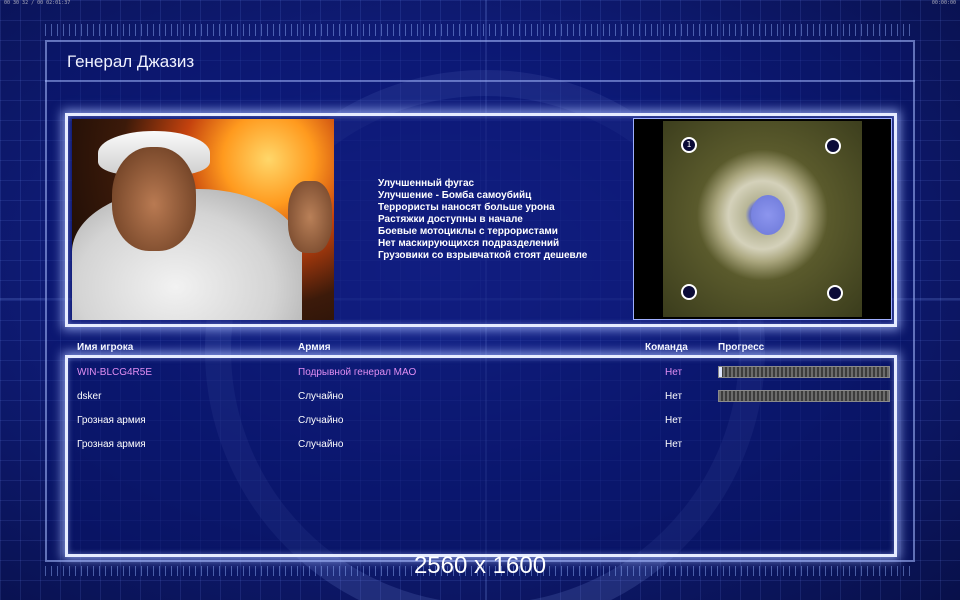 The image size is (960, 600). Describe the element at coordinates (426, 183) in the screenshot. I see `bonus-item: Улучшенный фугас` at that location.